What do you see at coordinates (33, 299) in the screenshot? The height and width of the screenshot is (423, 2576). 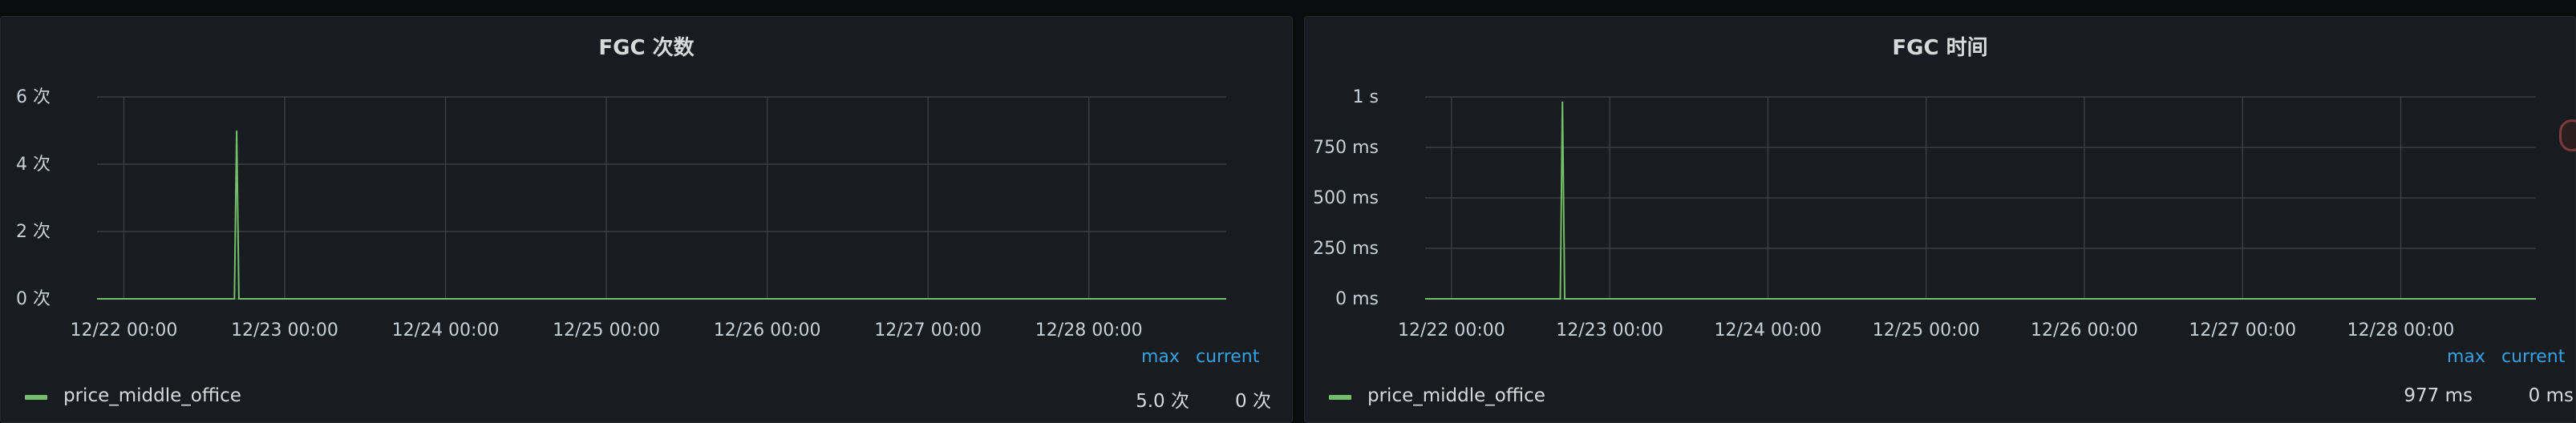 I see `y-tick-label: 0 次` at bounding box center [33, 299].